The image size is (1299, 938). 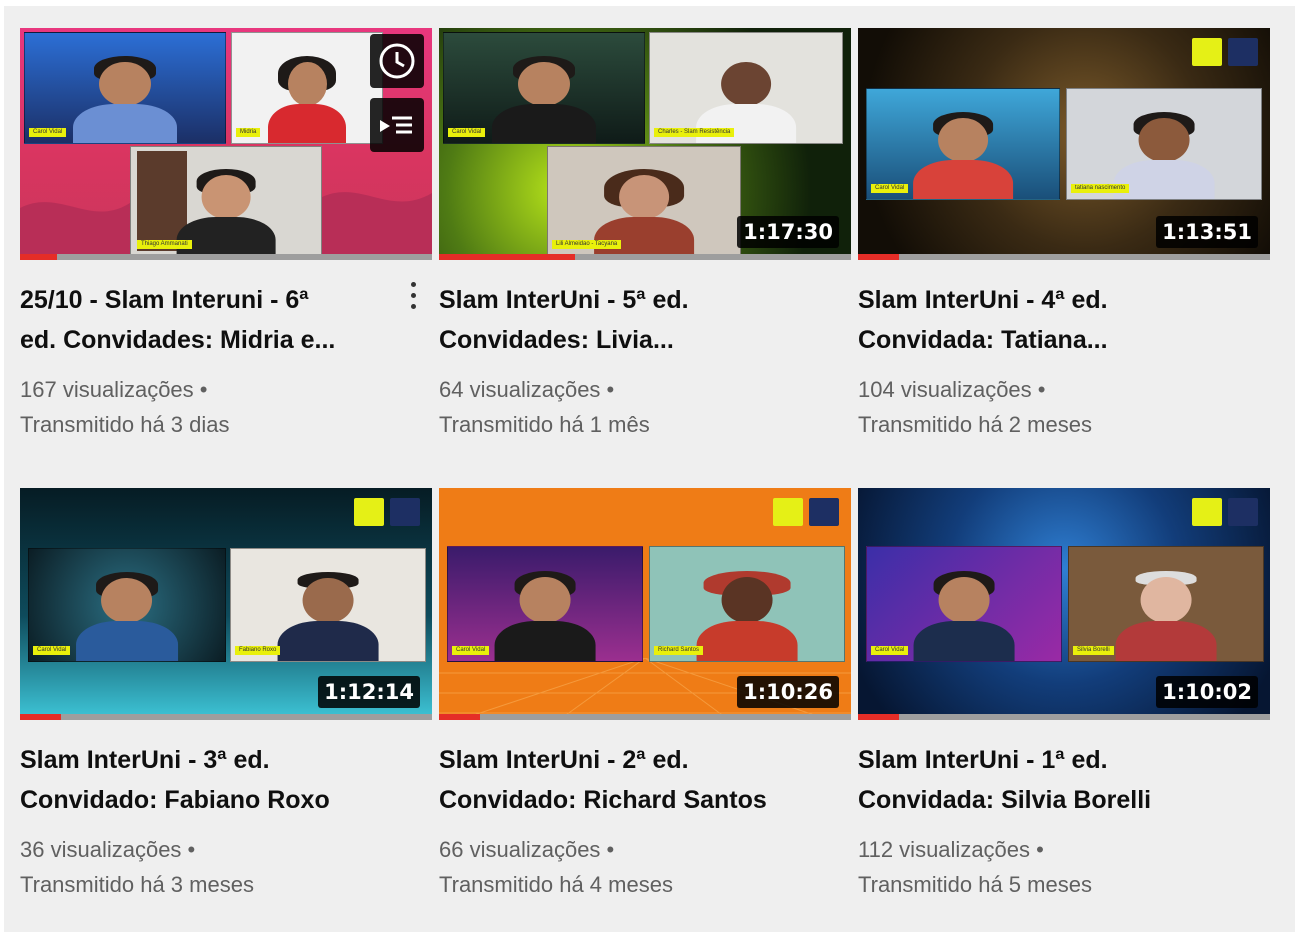 What do you see at coordinates (1093, 650) in the screenshot?
I see `name-tag: Silvia Borelli` at bounding box center [1093, 650].